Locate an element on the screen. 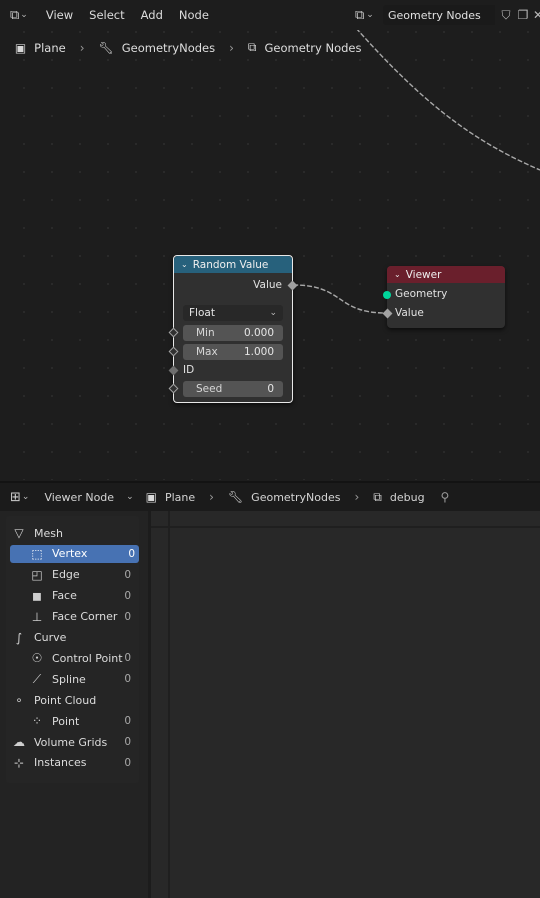 The height and width of the screenshot is (898, 540). editor-type-button: ⧉ ⌄ is located at coordinates (19, 15).